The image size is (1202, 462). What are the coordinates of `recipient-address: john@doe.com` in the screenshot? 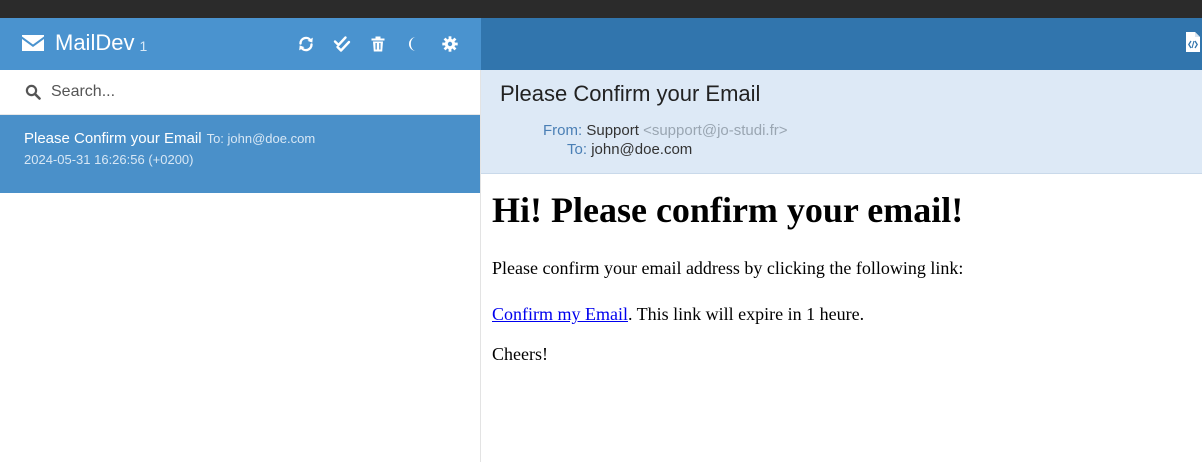 It's located at (642, 149).